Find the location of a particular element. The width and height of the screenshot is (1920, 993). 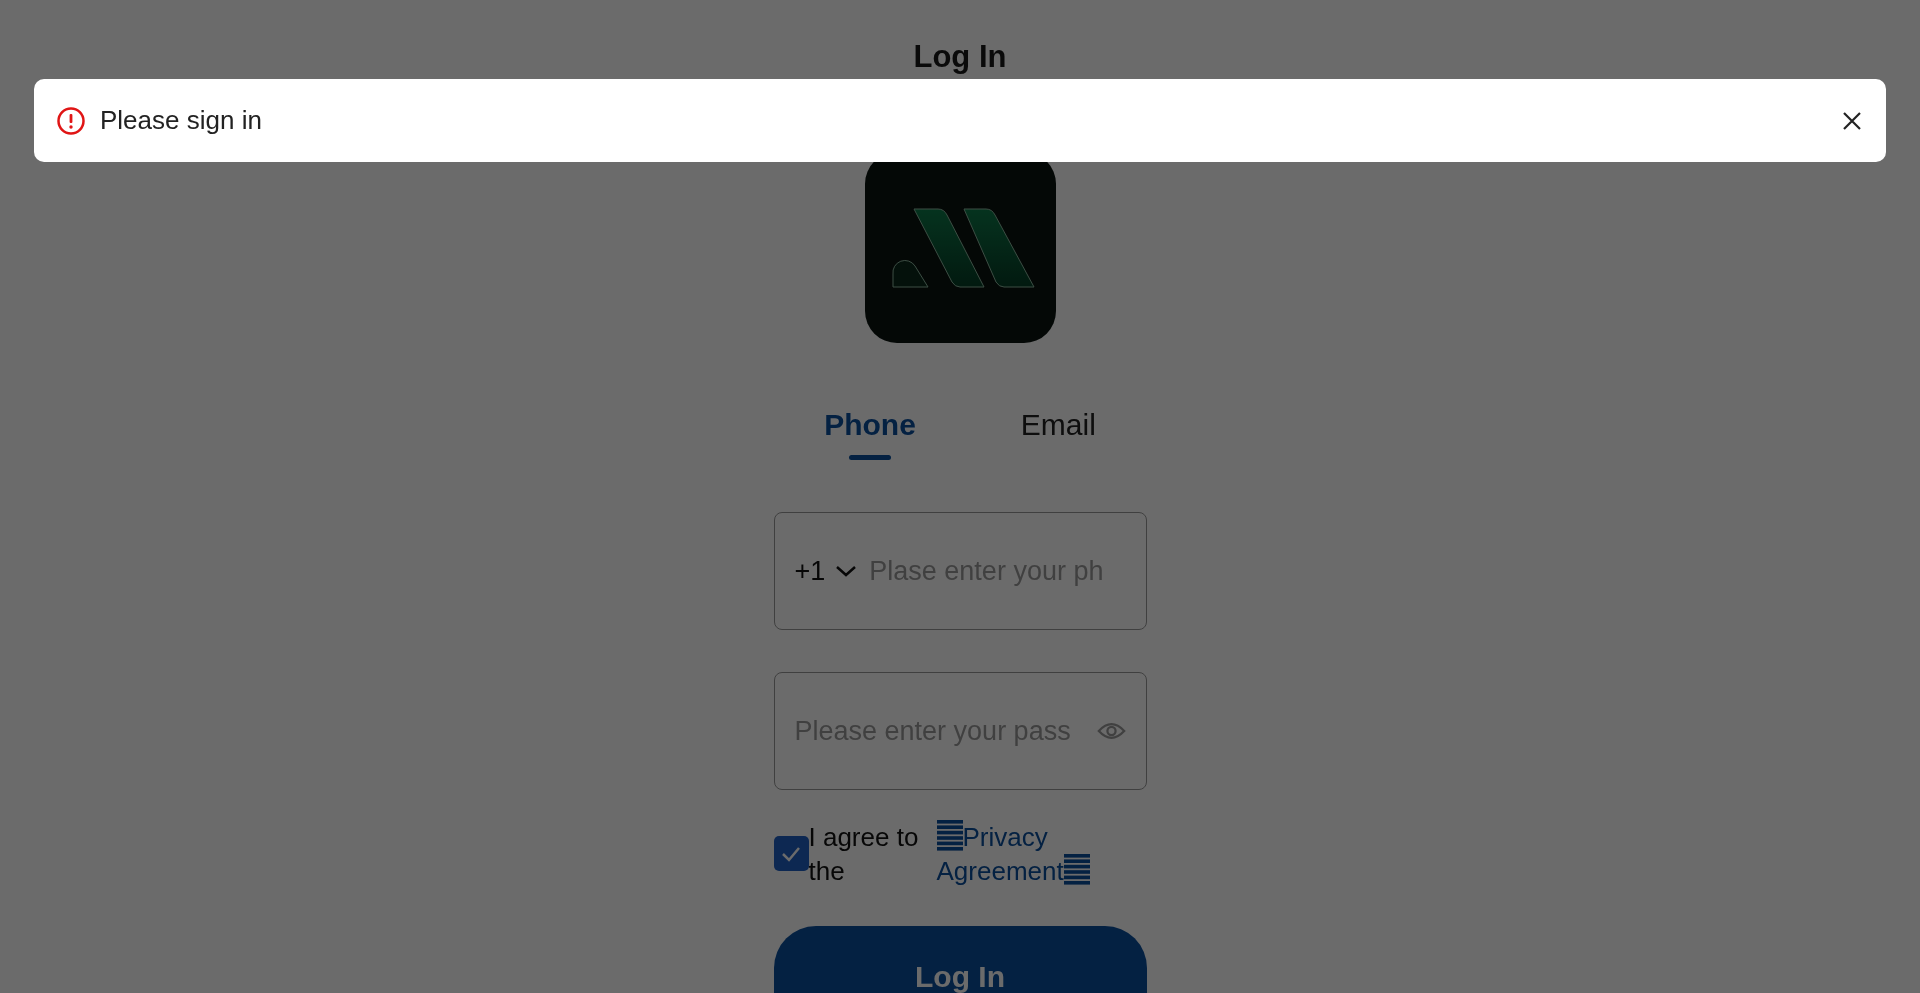

alert-icon is located at coordinates (71, 120).